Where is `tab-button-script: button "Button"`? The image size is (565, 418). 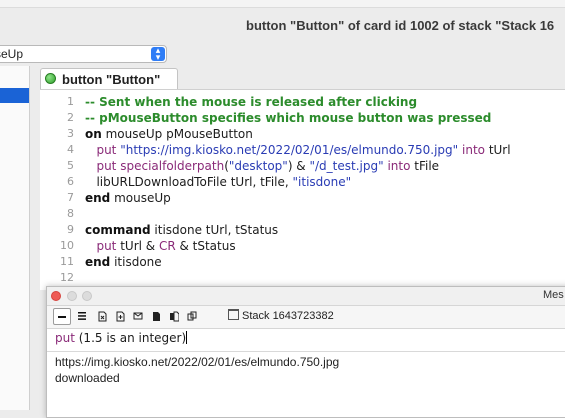
tab-button-script: button "Button" is located at coordinates (109, 78).